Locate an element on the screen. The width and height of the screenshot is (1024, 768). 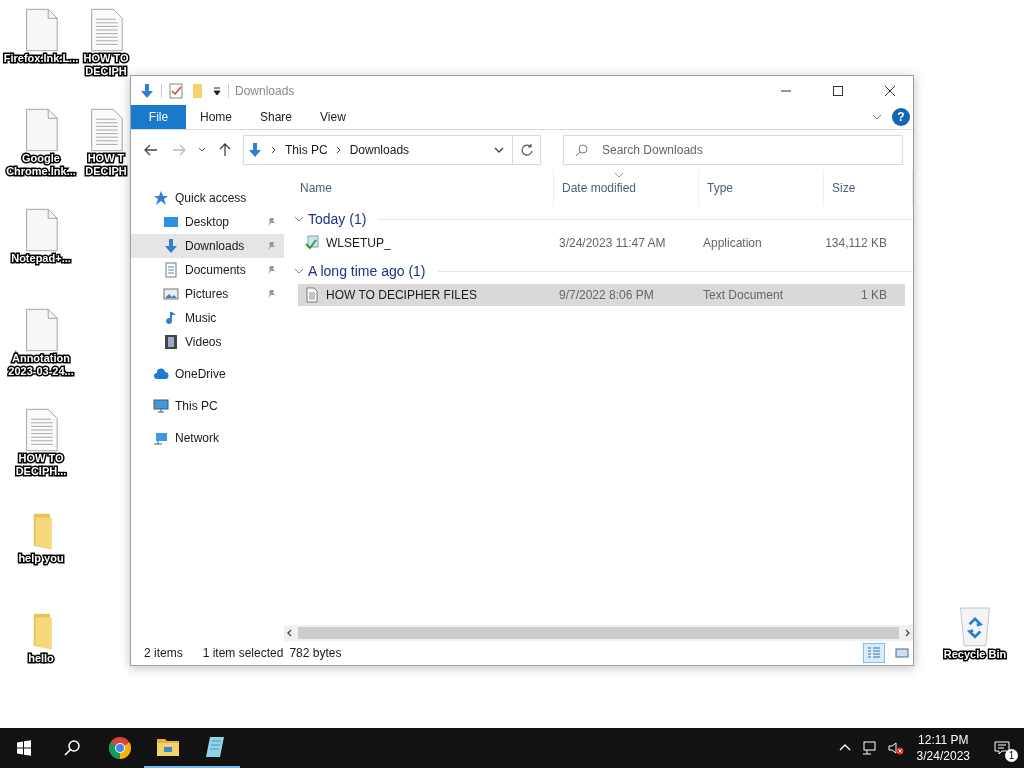
properties-icon is located at coordinates (176, 90).